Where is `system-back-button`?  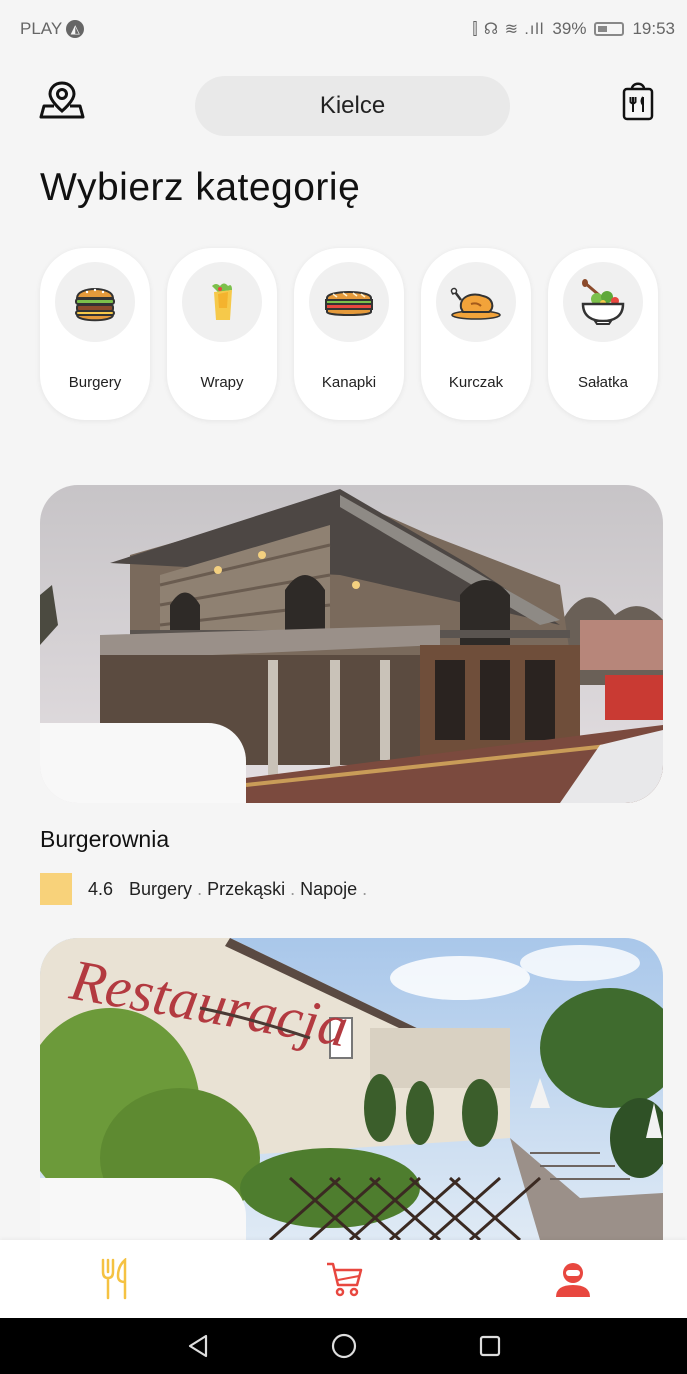
system-back-button is located at coordinates (198, 1346).